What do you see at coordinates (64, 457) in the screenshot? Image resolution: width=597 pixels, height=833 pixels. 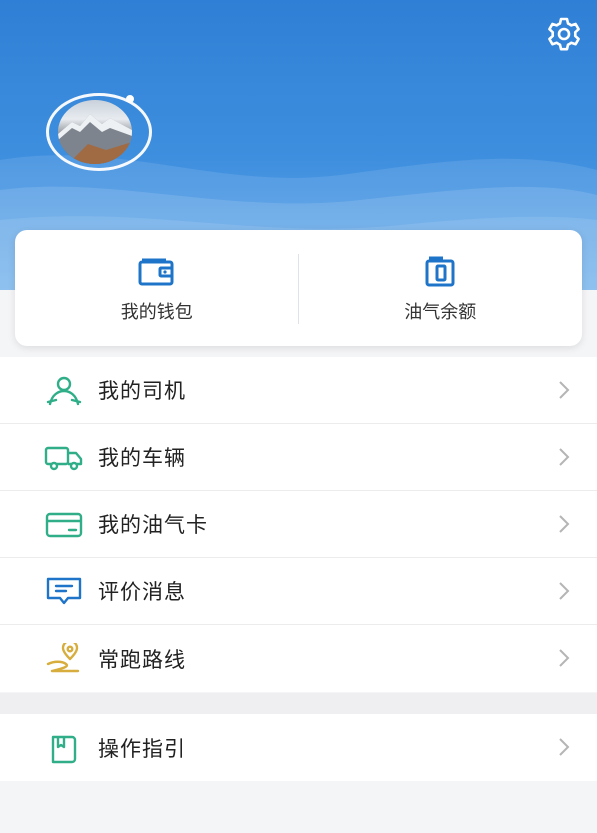 I see `truck-icon` at bounding box center [64, 457].